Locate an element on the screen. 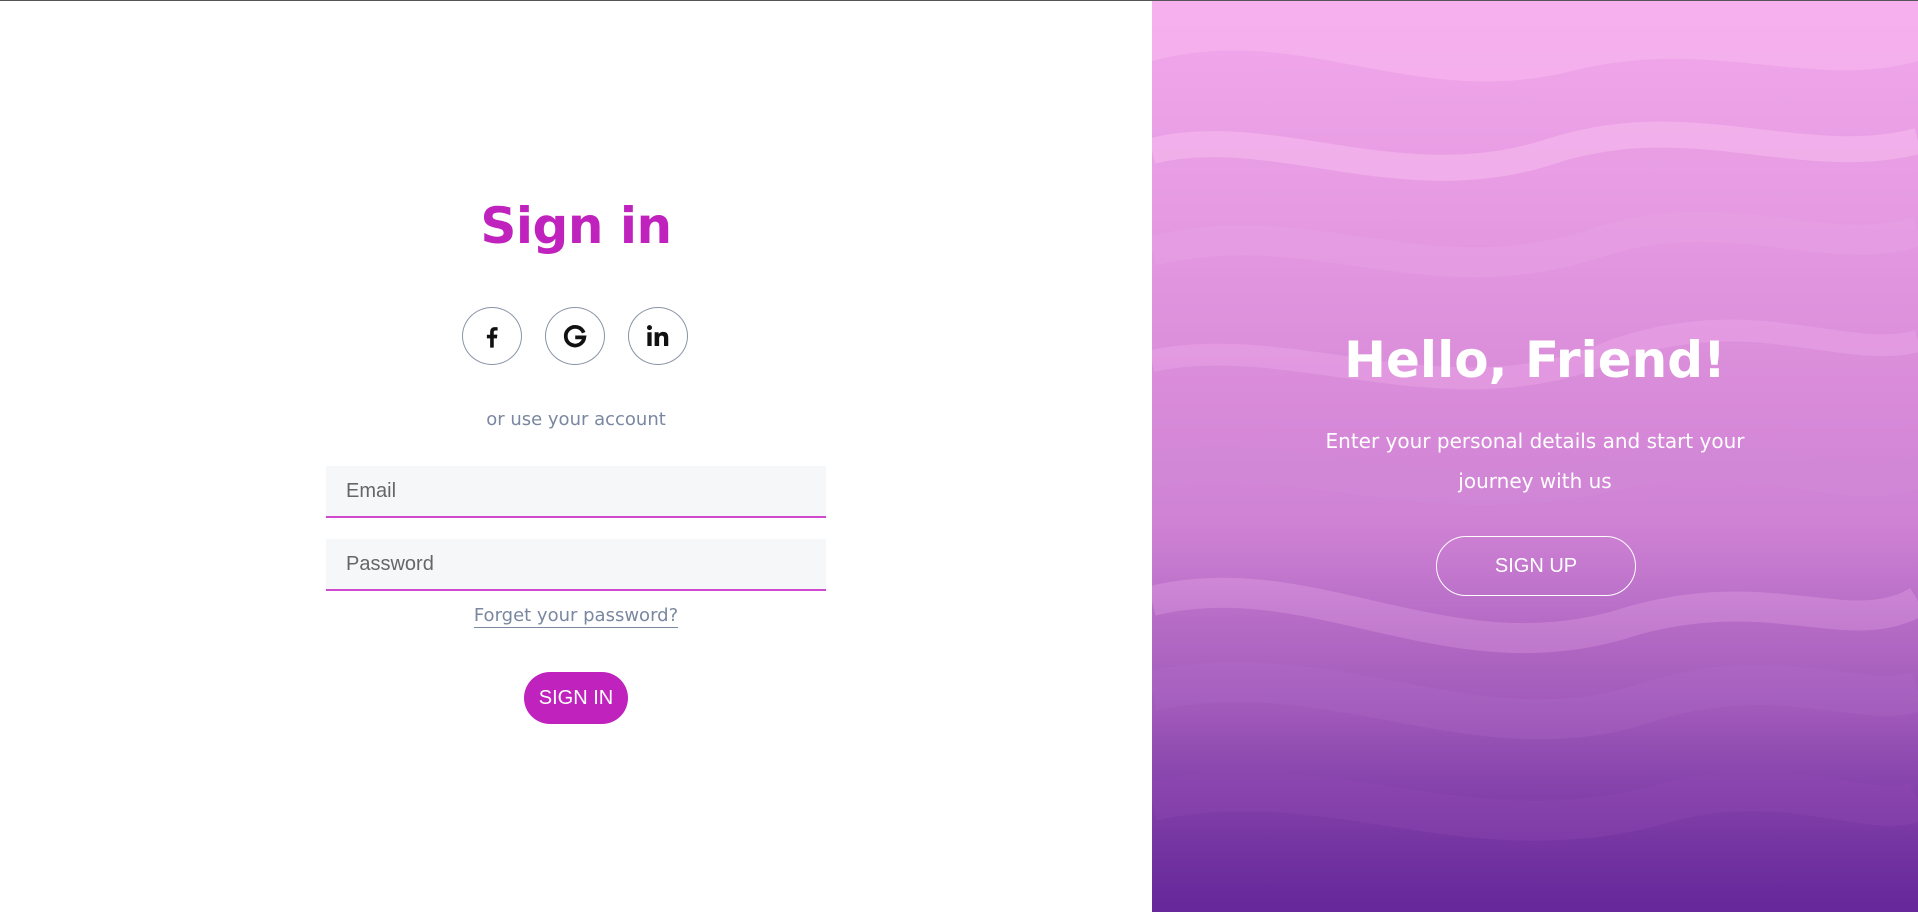  alternative-login-text: or use your account is located at coordinates (576, 419).